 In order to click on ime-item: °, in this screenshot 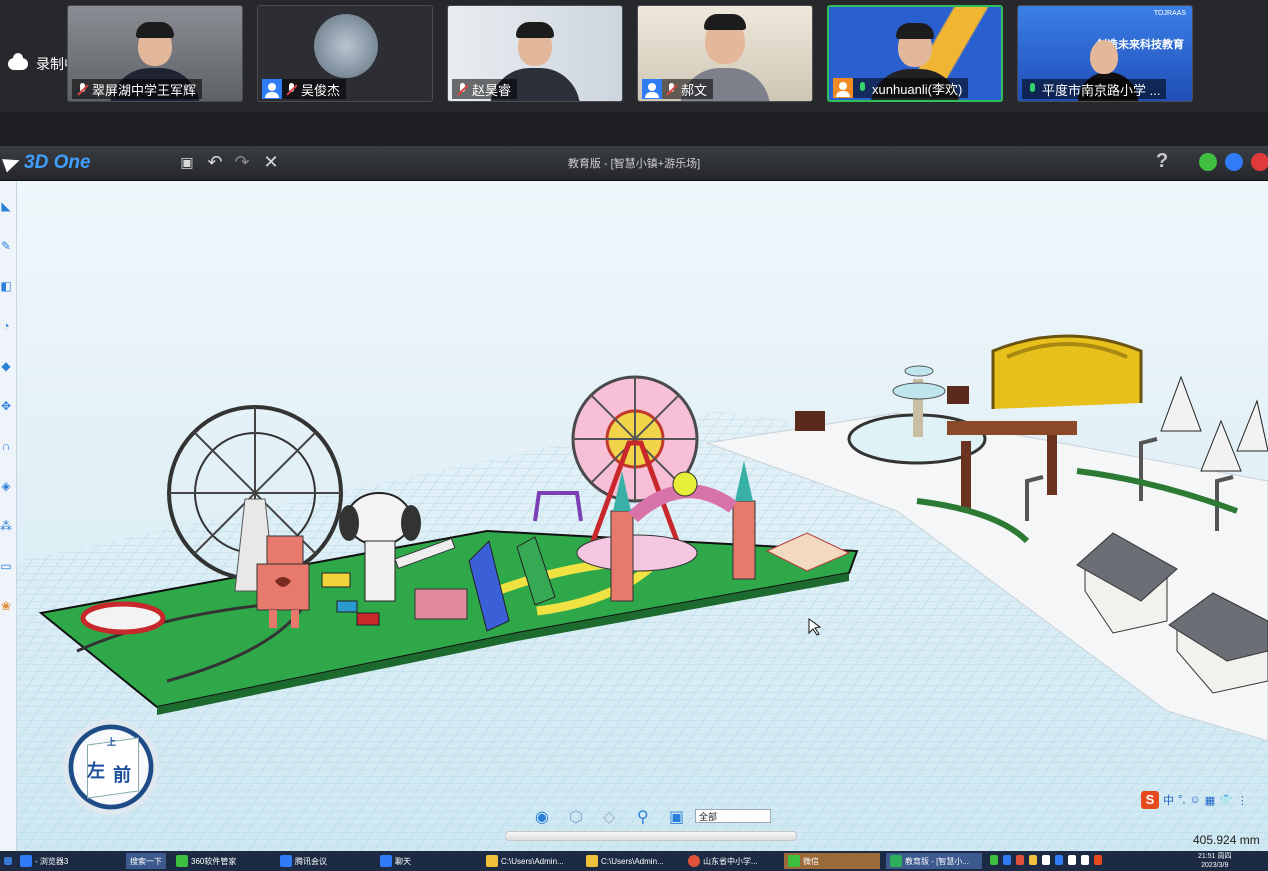, I will do `click(1181, 800)`.